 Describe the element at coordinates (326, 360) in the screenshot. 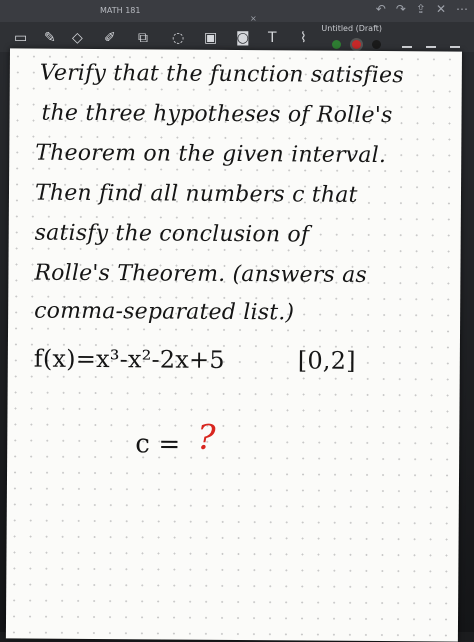

I see `interval-expression: [0,2]` at that location.